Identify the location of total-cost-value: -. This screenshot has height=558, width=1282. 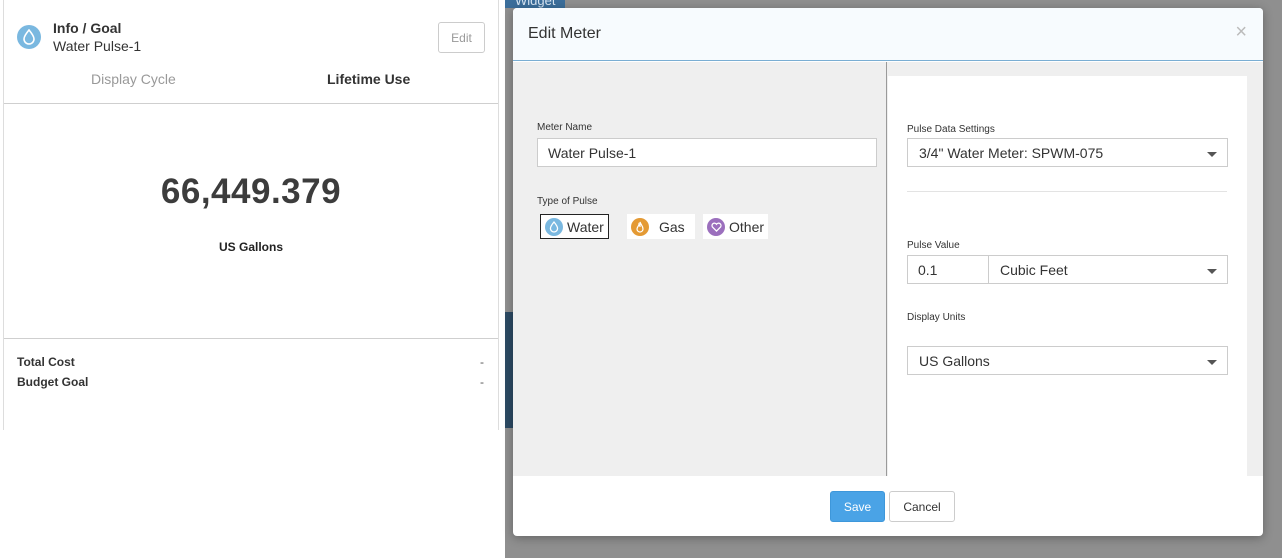
(482, 362).